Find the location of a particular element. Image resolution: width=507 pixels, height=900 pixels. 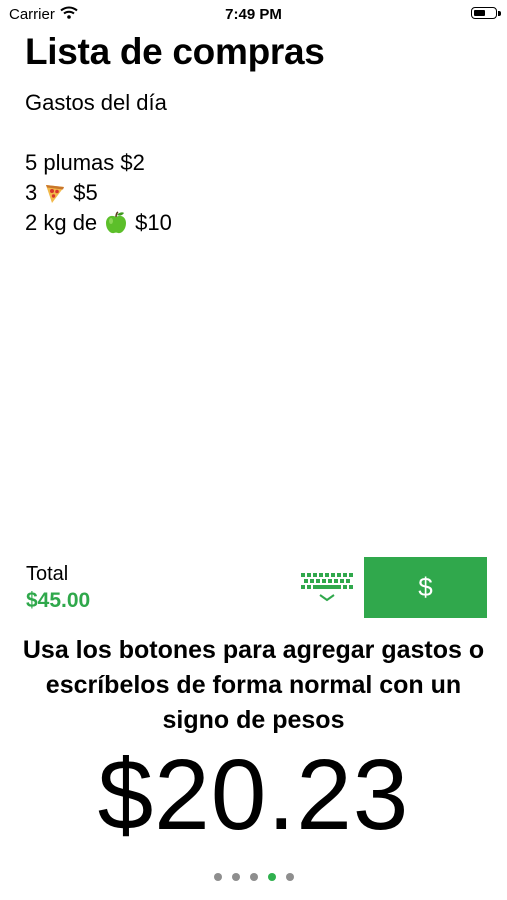

expense-item: 3 $5 is located at coordinates (98, 193).